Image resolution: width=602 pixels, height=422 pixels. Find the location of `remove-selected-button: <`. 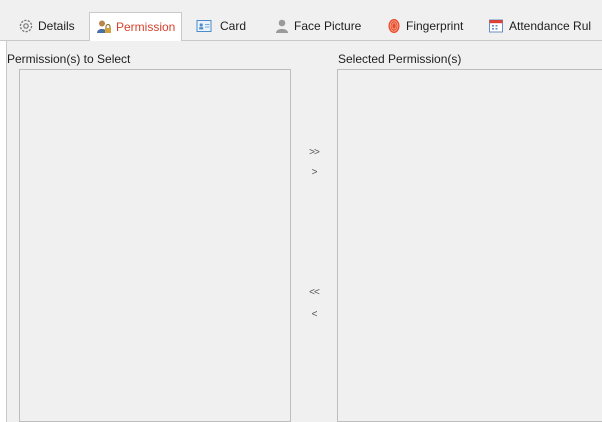

remove-selected-button: < is located at coordinates (314, 314).